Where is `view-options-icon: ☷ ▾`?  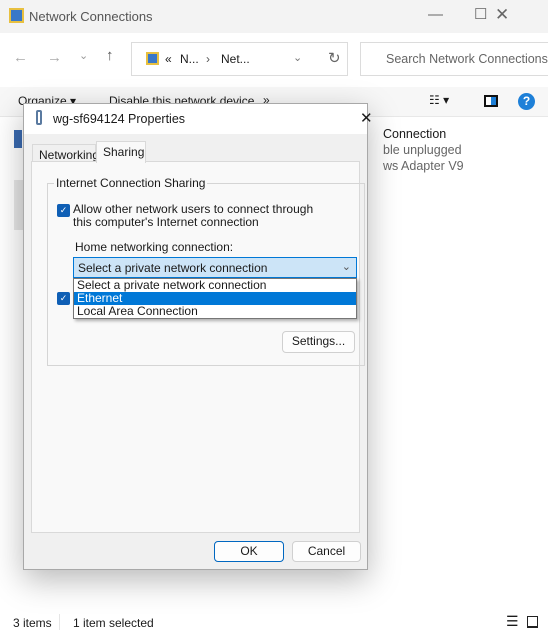
view-options-icon: ☷ ▾ is located at coordinates (439, 100).